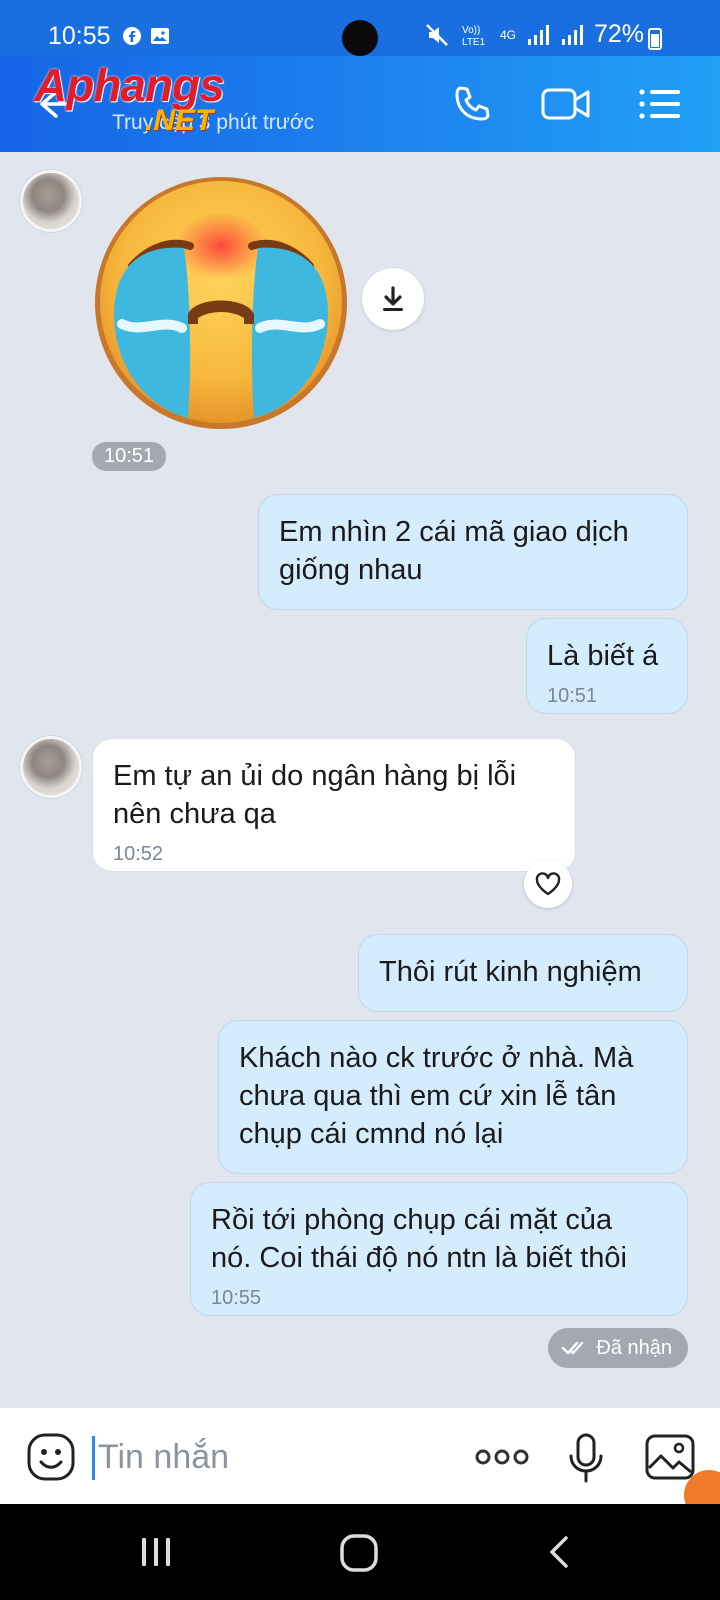  I want to click on svg-text: Vo)), so click(471, 30).